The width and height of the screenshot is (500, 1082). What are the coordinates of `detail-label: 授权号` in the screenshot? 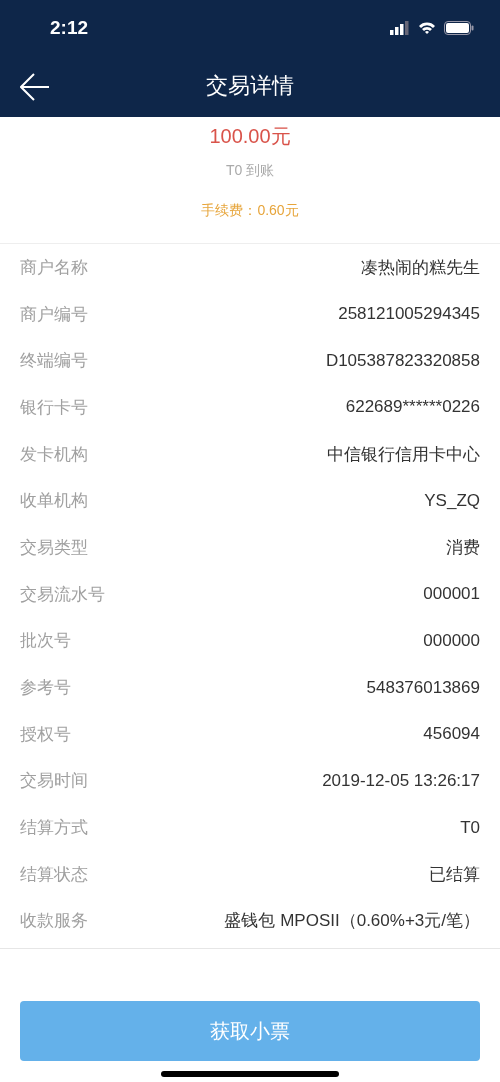 It's located at (45, 734).